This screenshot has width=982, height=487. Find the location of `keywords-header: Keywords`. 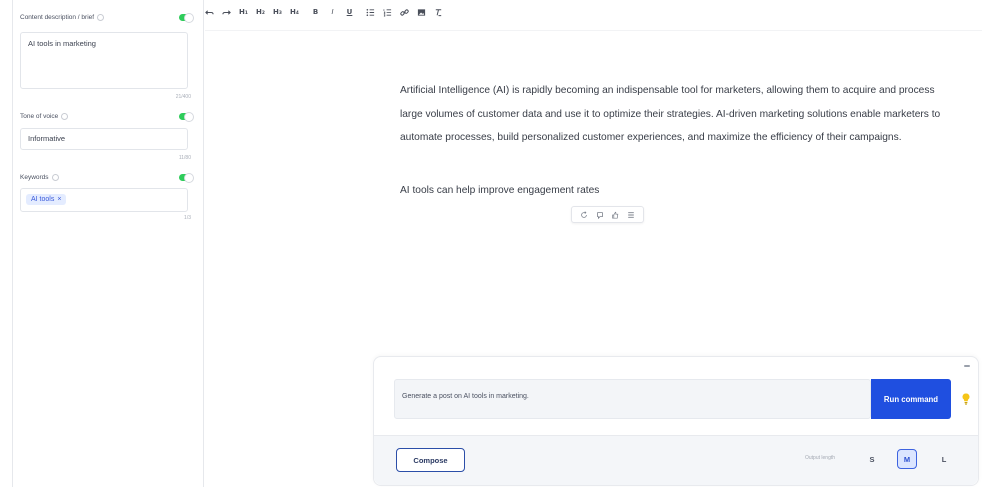

keywords-header: Keywords is located at coordinates (107, 177).